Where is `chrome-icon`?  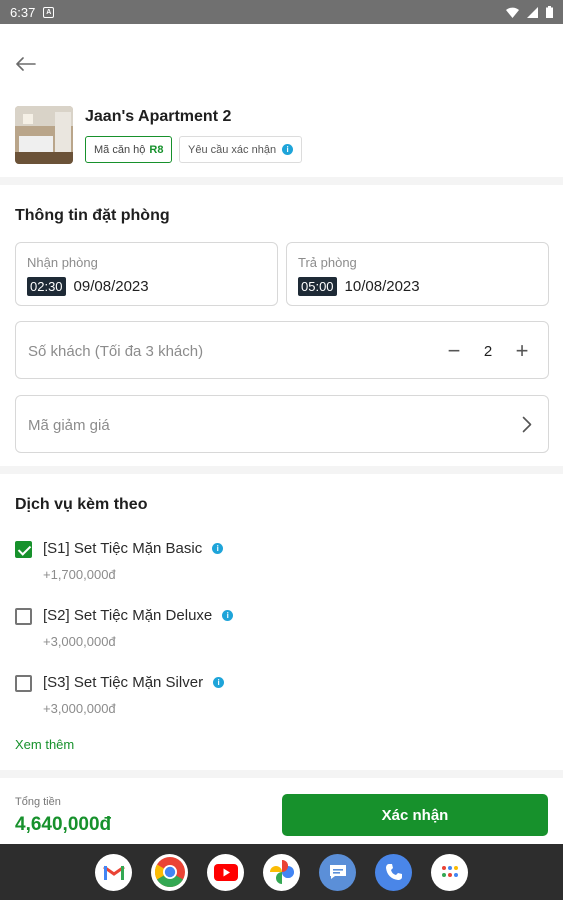 chrome-icon is located at coordinates (169, 872).